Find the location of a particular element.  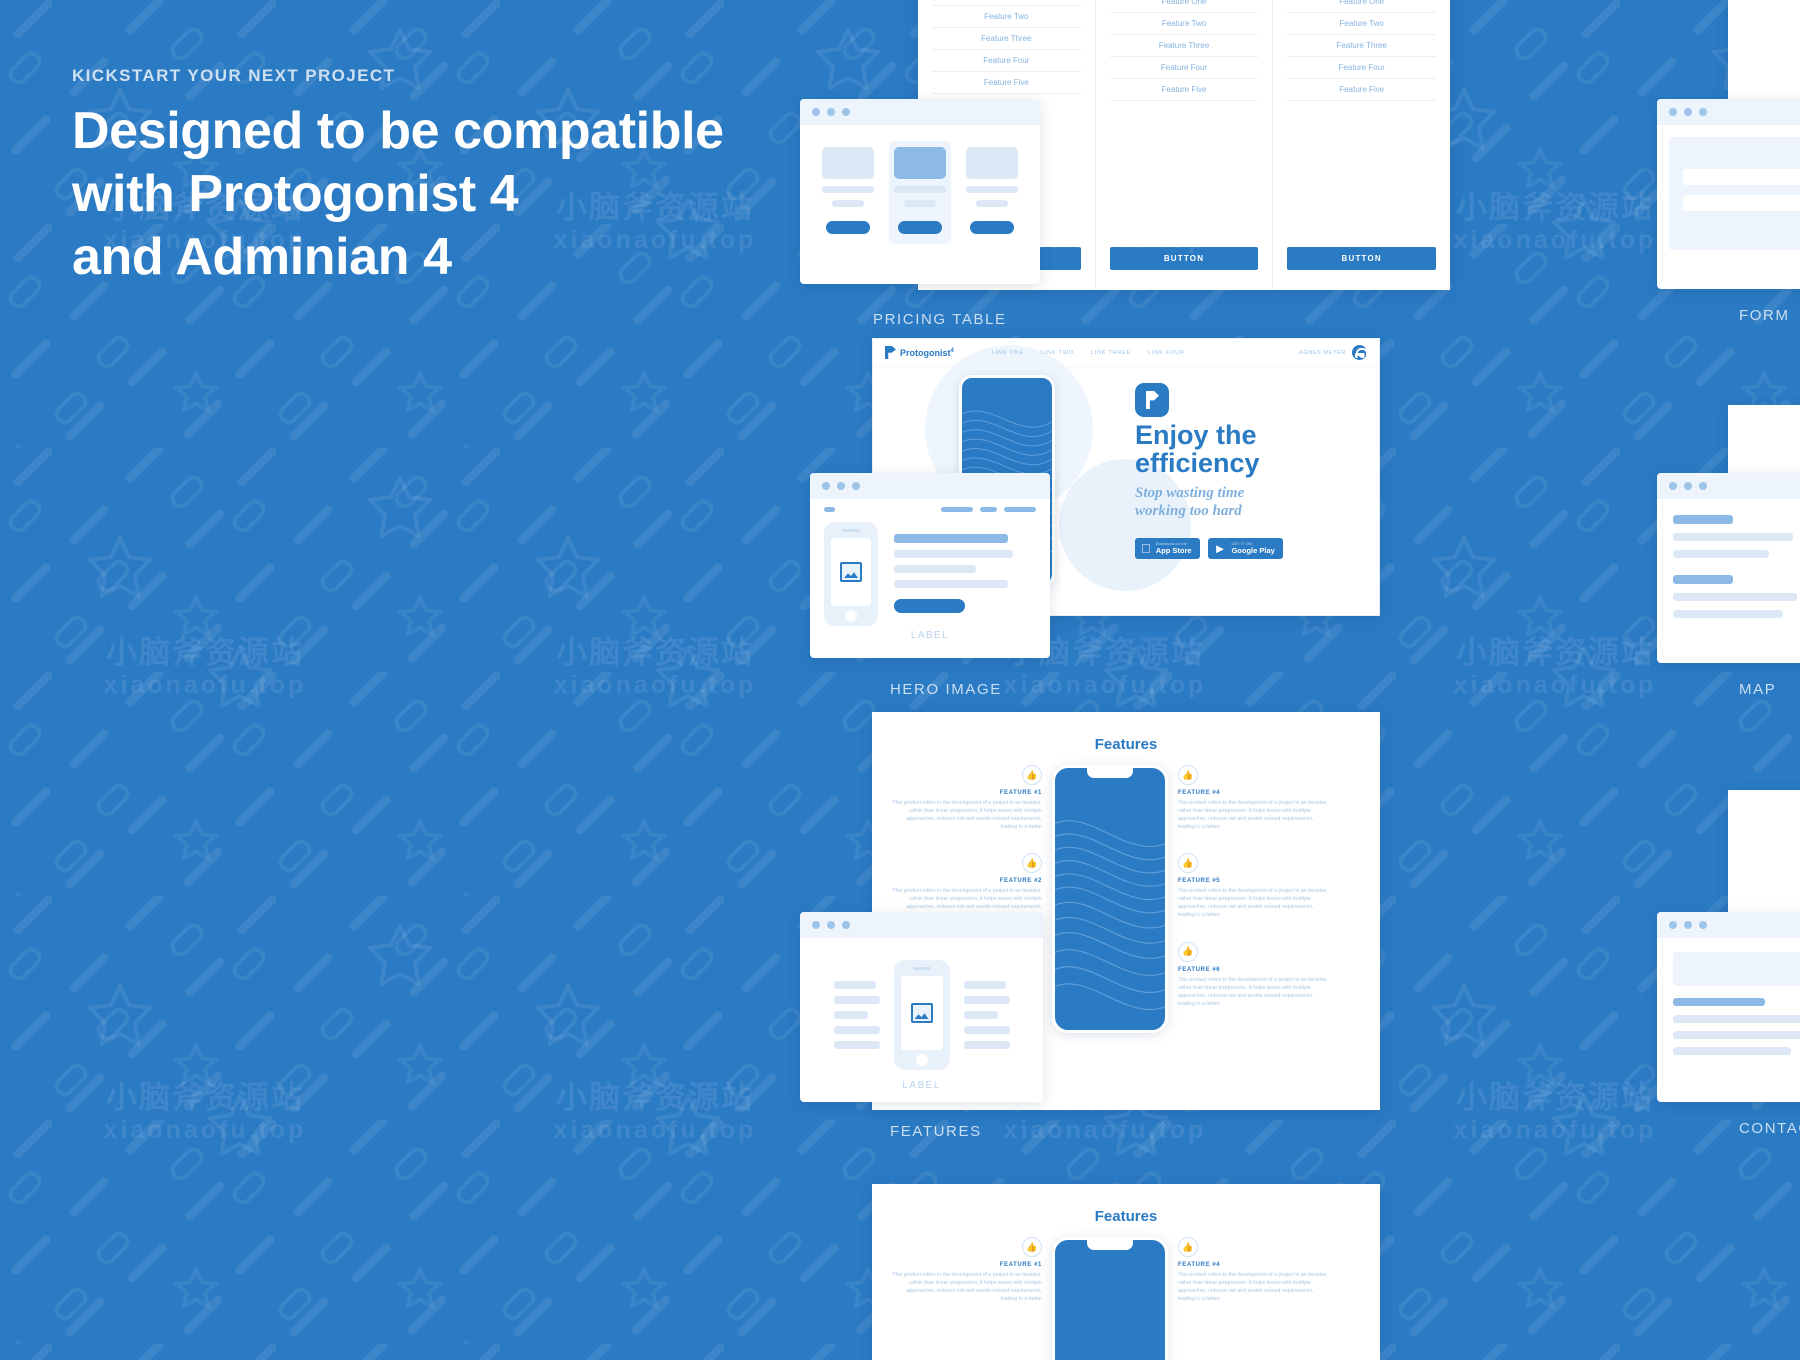

brand-logo: Protogonist4 is located at coordinates (919, 352).